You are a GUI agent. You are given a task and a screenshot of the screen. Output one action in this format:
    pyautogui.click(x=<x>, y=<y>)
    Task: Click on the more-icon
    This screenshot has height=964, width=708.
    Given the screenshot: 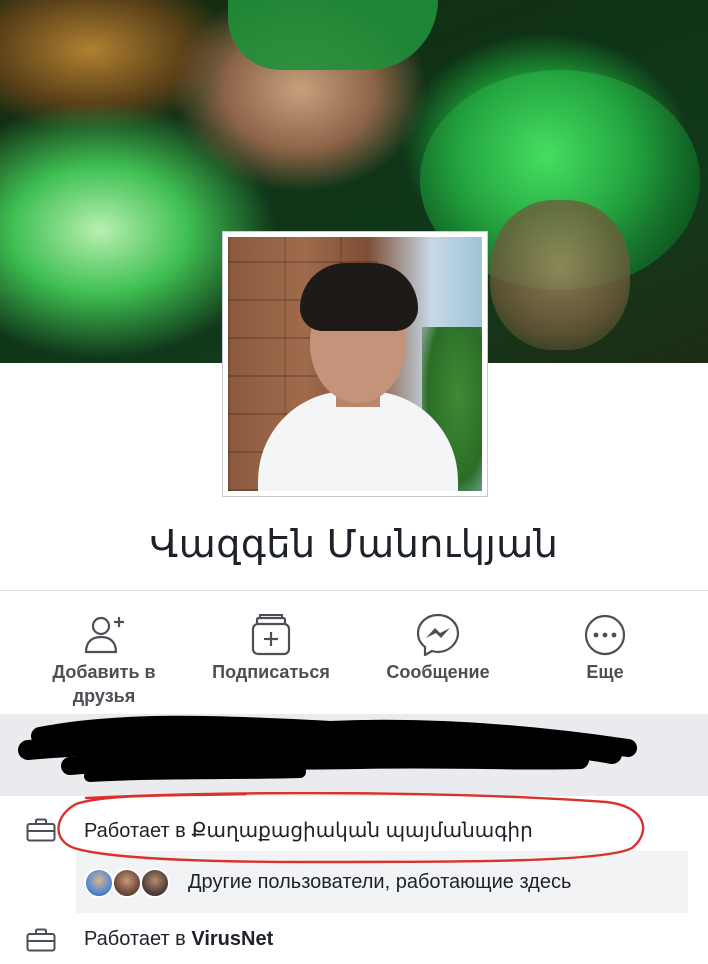 What is the action you would take?
    pyautogui.click(x=605, y=635)
    